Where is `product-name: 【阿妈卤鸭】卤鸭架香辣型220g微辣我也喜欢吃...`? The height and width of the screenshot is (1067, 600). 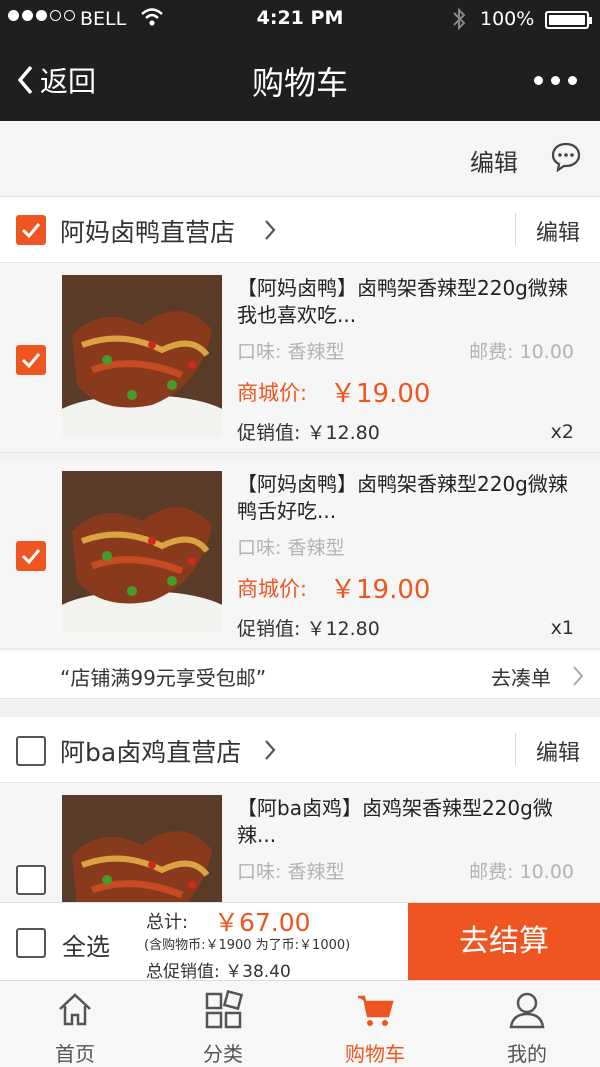
product-name: 【阿妈卤鸭】卤鸭架香辣型220g微辣我也喜欢吃... is located at coordinates (409, 302).